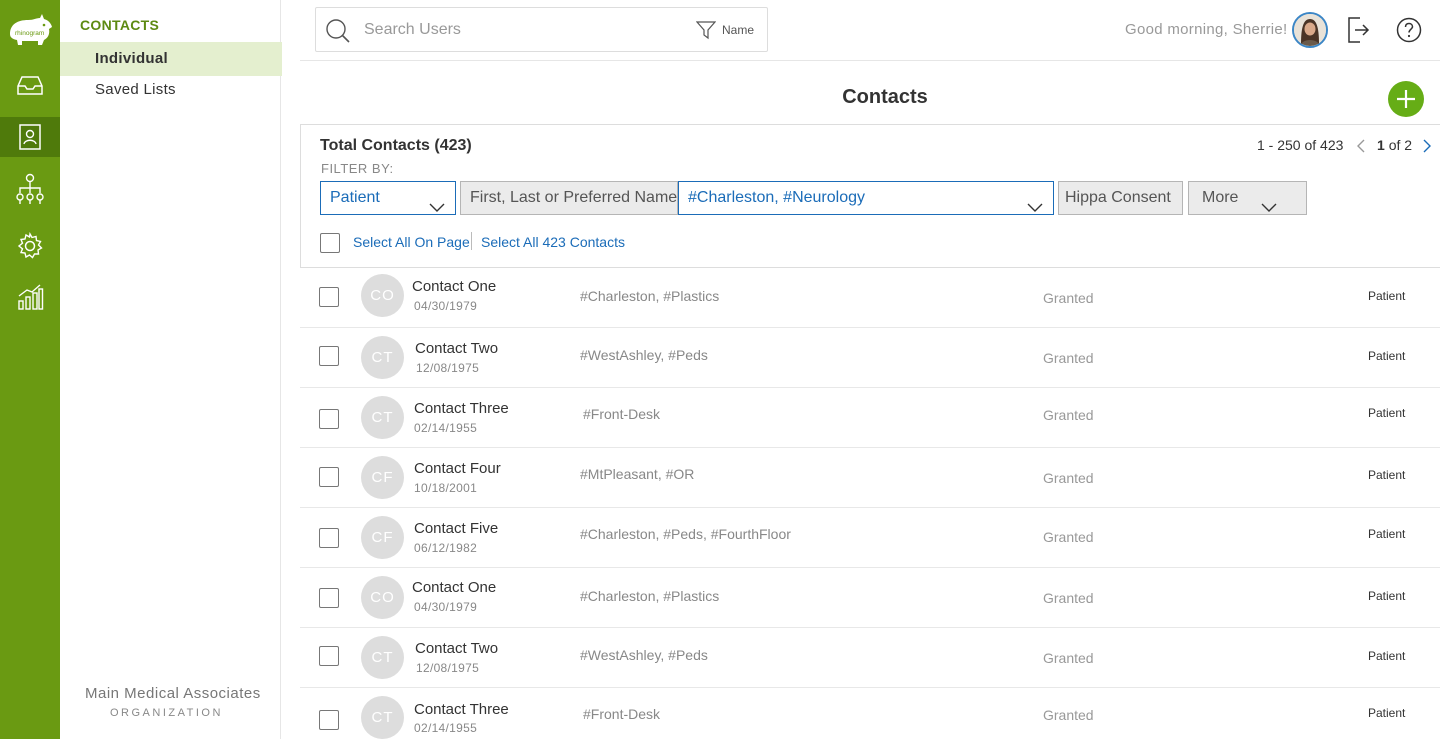 This screenshot has width=1440, height=739. What do you see at coordinates (1427, 148) in the screenshot?
I see `chevron-right-icon` at bounding box center [1427, 148].